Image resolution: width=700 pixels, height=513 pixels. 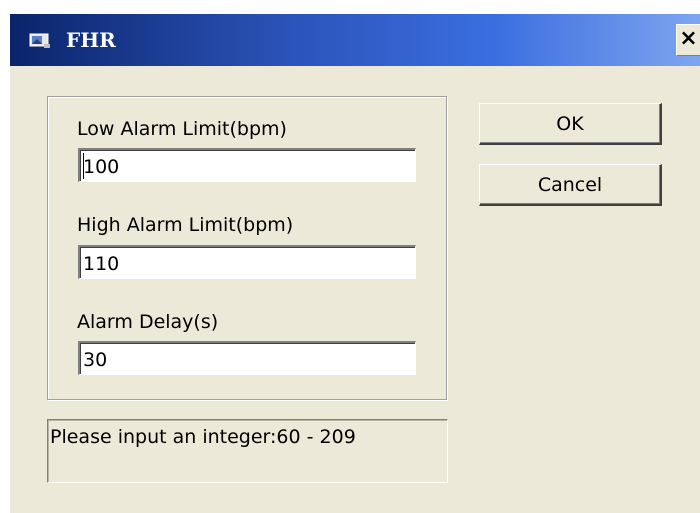 What do you see at coordinates (570, 185) in the screenshot?
I see `cancel-button: Cancel` at bounding box center [570, 185].